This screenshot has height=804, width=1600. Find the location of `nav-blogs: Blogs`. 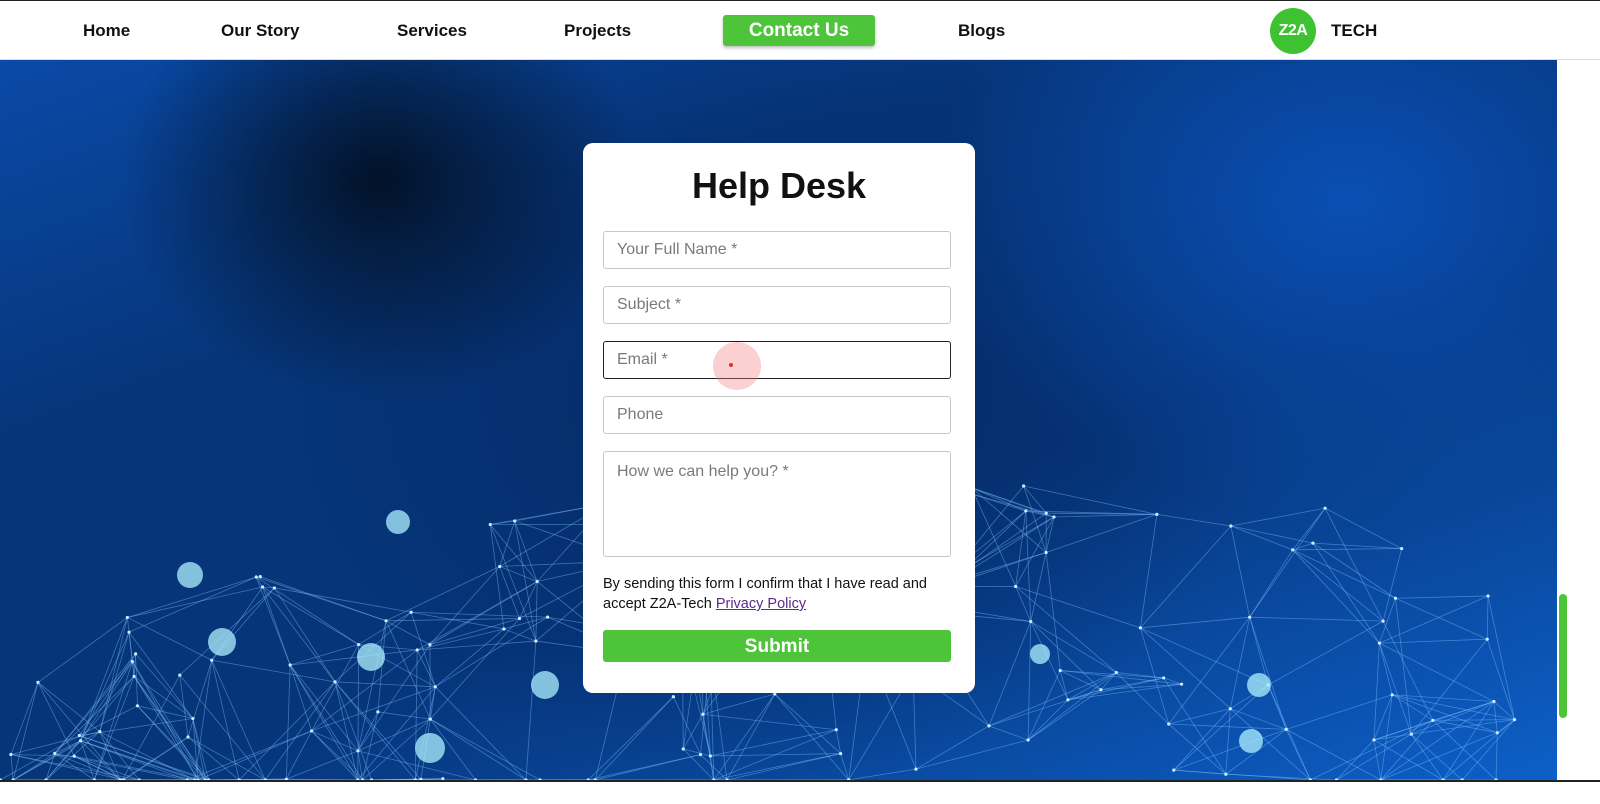

nav-blogs: Blogs is located at coordinates (981, 31).